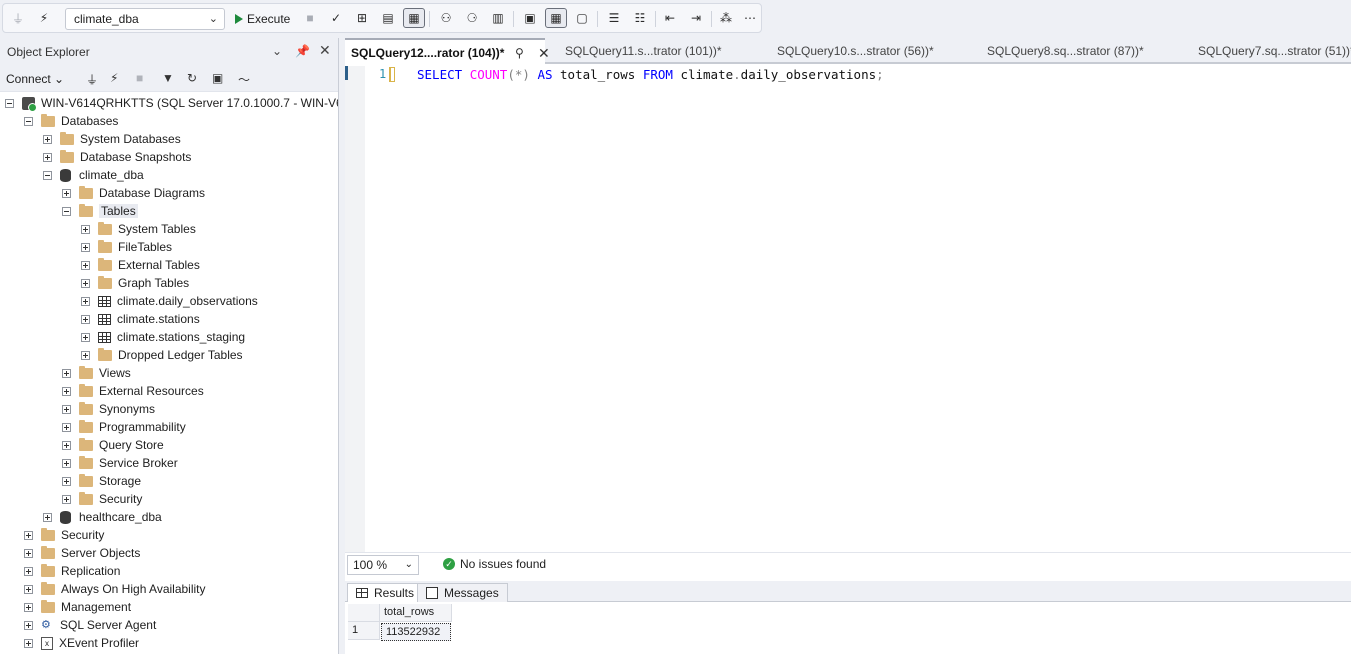 The width and height of the screenshot is (1351, 654). I want to click on outdent-icon: ⇤, so click(670, 18).